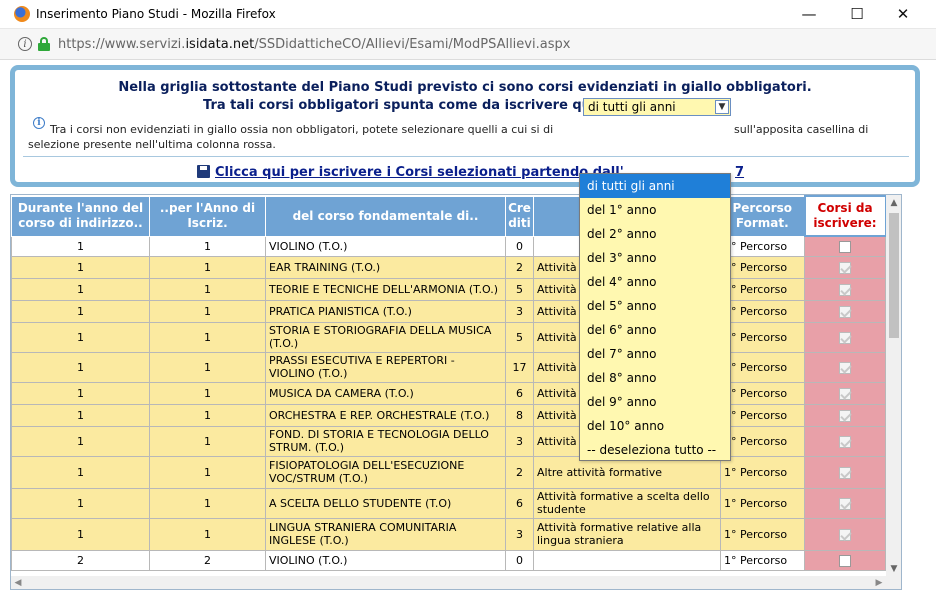 This screenshot has height=610, width=936. Describe the element at coordinates (385, 311) in the screenshot. I see `cell-course-name: PRATICA PIANISTICA (T.O.)` at that location.